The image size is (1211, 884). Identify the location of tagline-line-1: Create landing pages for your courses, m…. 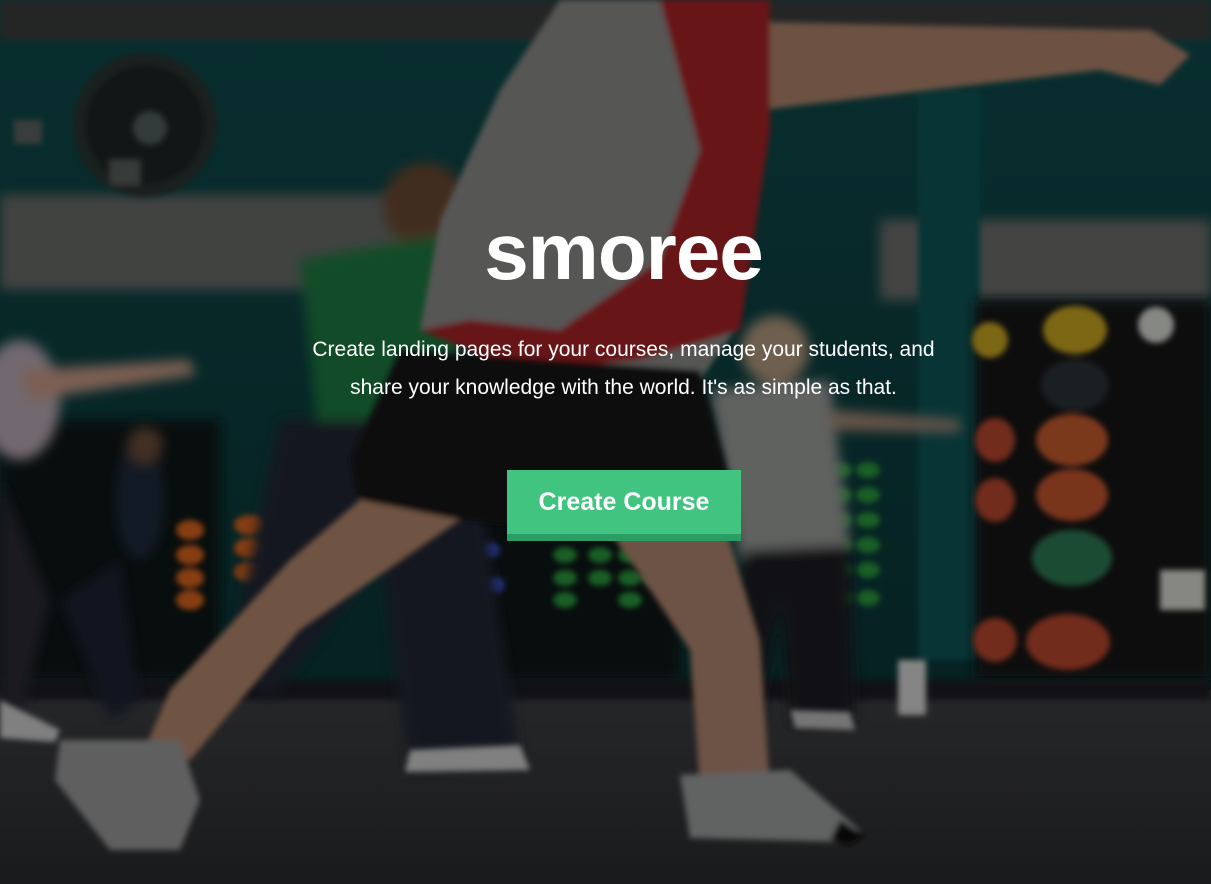
(623, 349).